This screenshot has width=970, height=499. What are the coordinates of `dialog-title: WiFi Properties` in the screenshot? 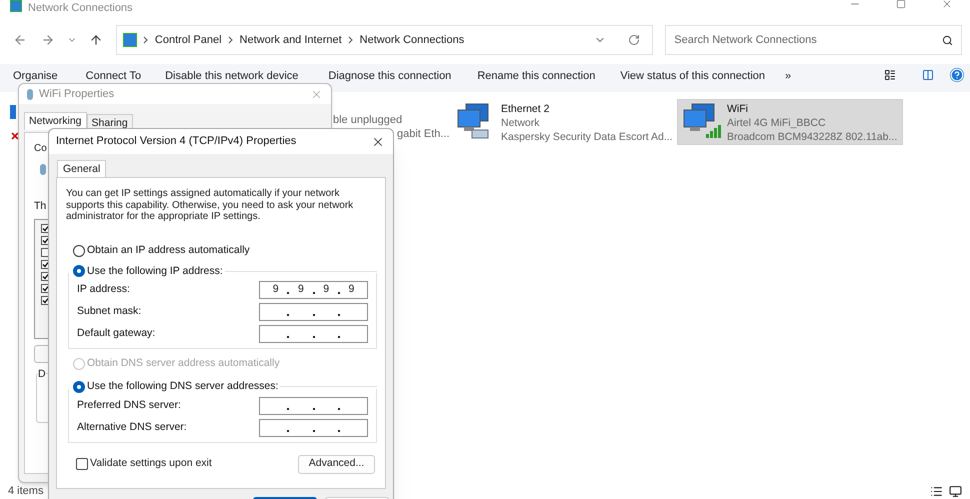 It's located at (77, 94).